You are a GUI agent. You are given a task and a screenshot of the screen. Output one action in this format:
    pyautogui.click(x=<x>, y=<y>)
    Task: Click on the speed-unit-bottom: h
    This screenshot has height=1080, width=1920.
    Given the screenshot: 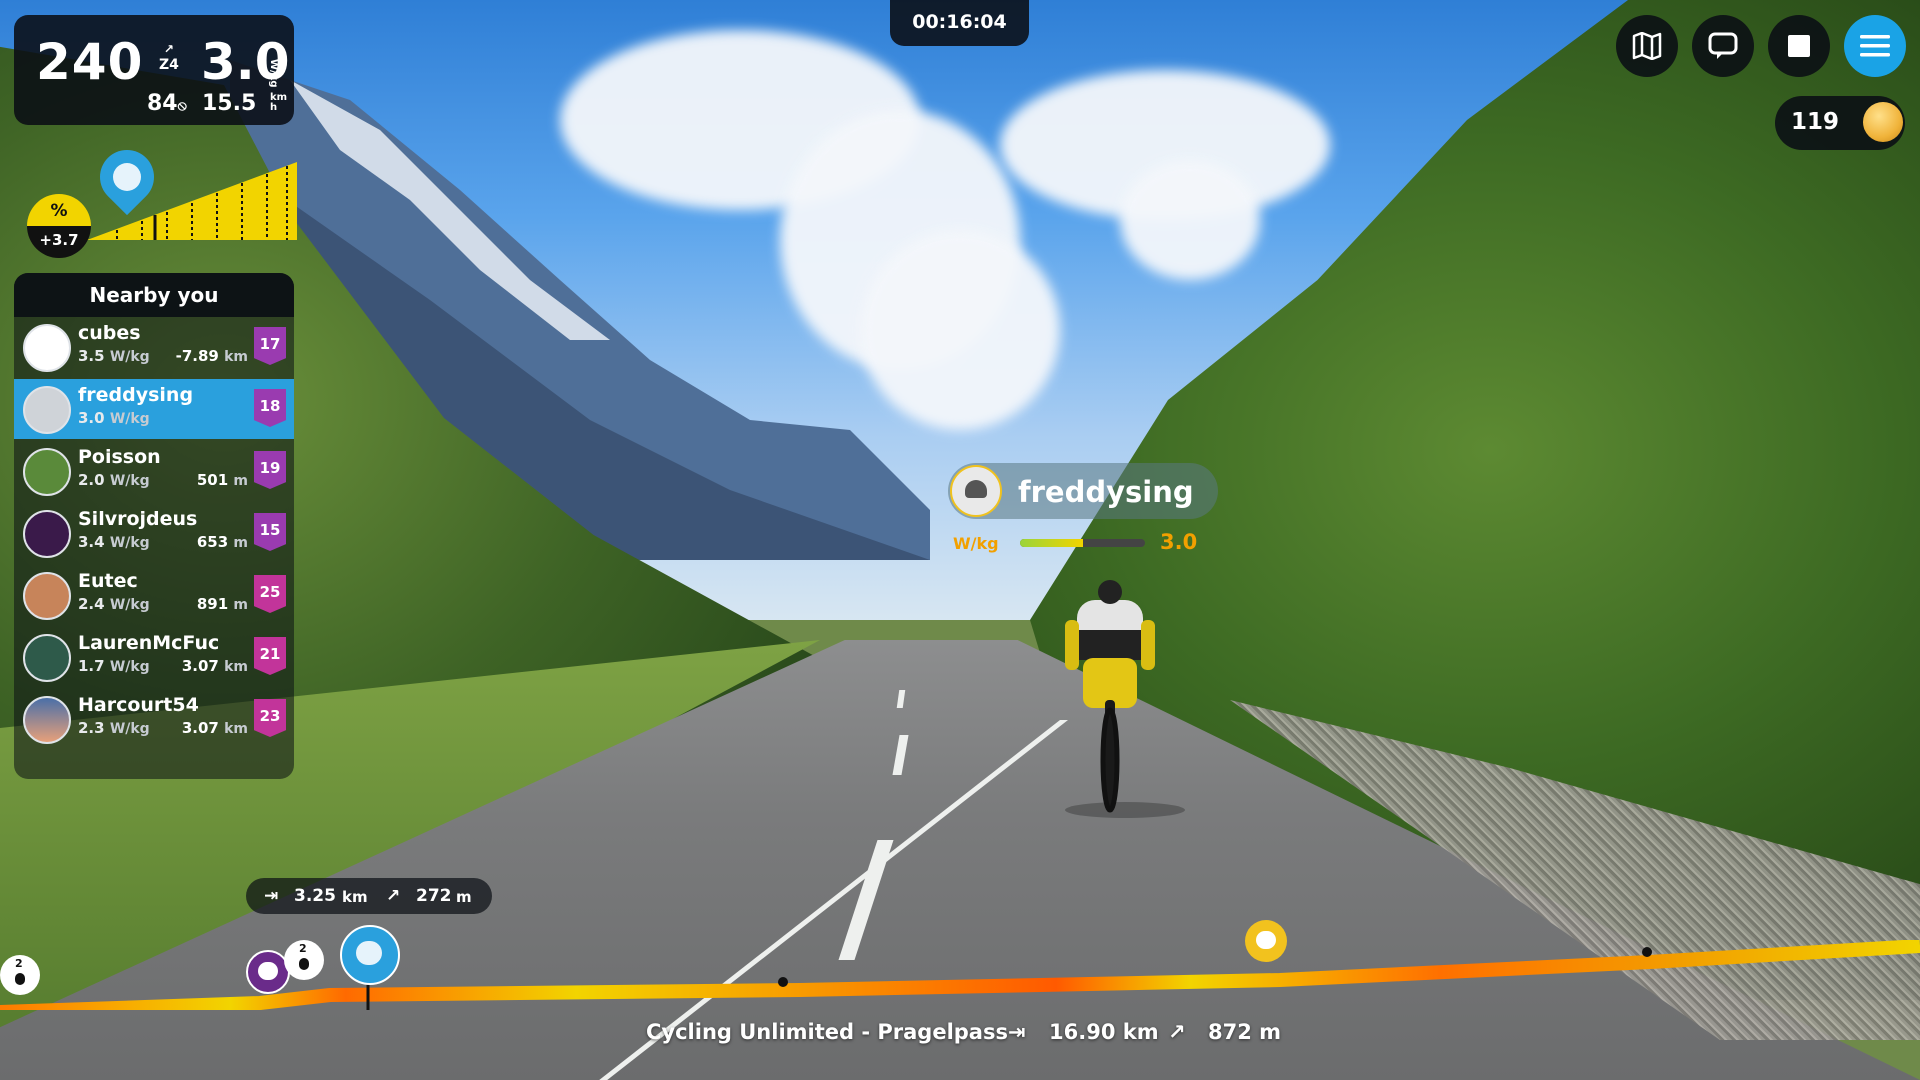 What is the action you would take?
    pyautogui.click(x=274, y=107)
    